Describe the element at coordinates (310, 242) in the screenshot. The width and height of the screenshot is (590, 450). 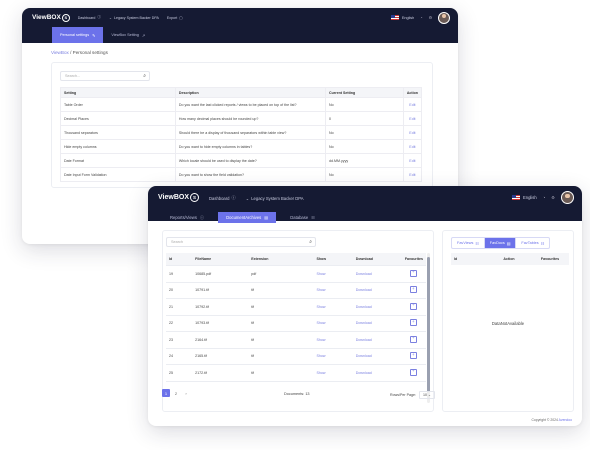
I see `search-icon: ⌕` at that location.